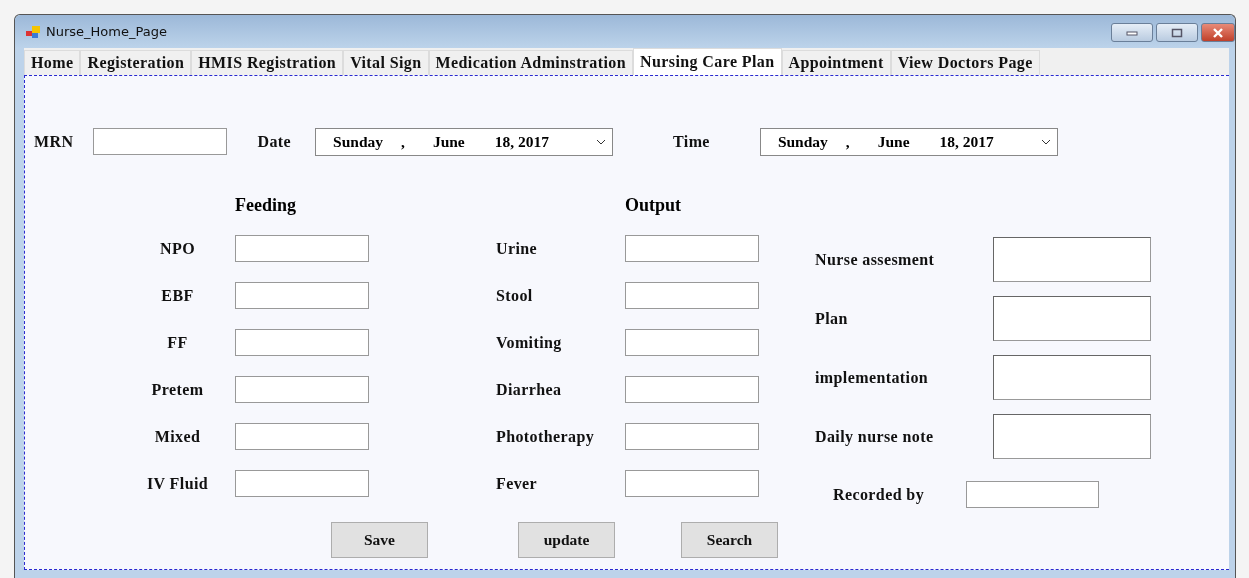 This screenshot has height=578, width=1249. I want to click on close-button, so click(1218, 32).